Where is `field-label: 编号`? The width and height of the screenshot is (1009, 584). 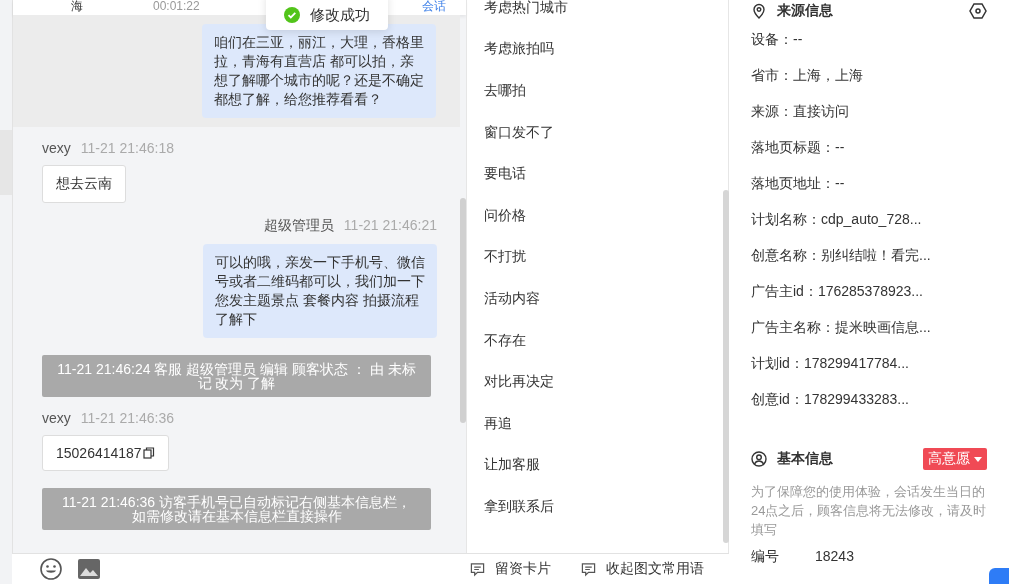
field-label: 编号 is located at coordinates (765, 557).